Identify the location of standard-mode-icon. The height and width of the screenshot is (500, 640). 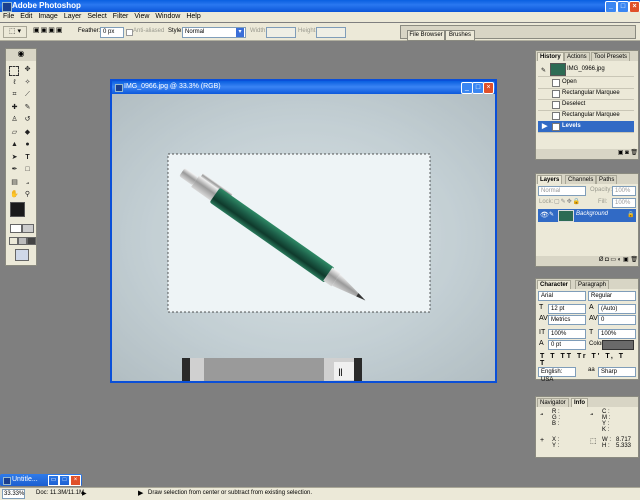
(16, 228).